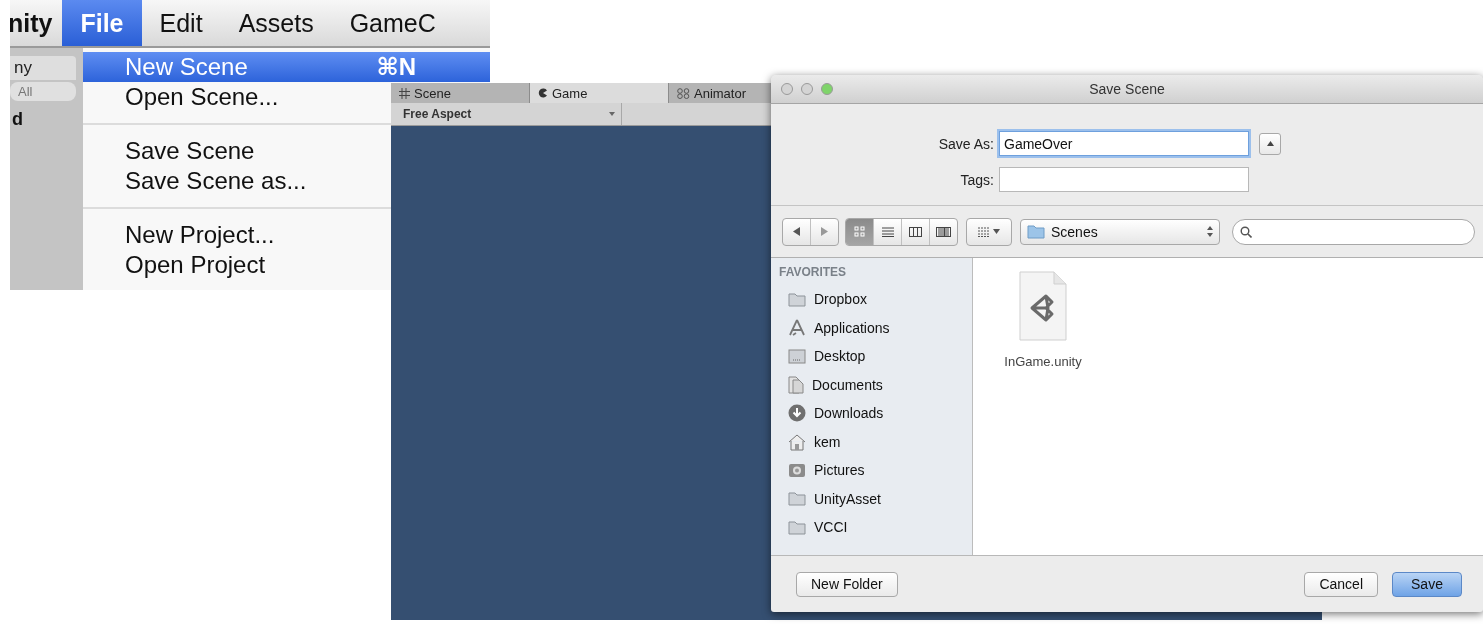 This screenshot has width=1483, height=626. What do you see at coordinates (1124, 179) in the screenshot?
I see `tags-field` at bounding box center [1124, 179].